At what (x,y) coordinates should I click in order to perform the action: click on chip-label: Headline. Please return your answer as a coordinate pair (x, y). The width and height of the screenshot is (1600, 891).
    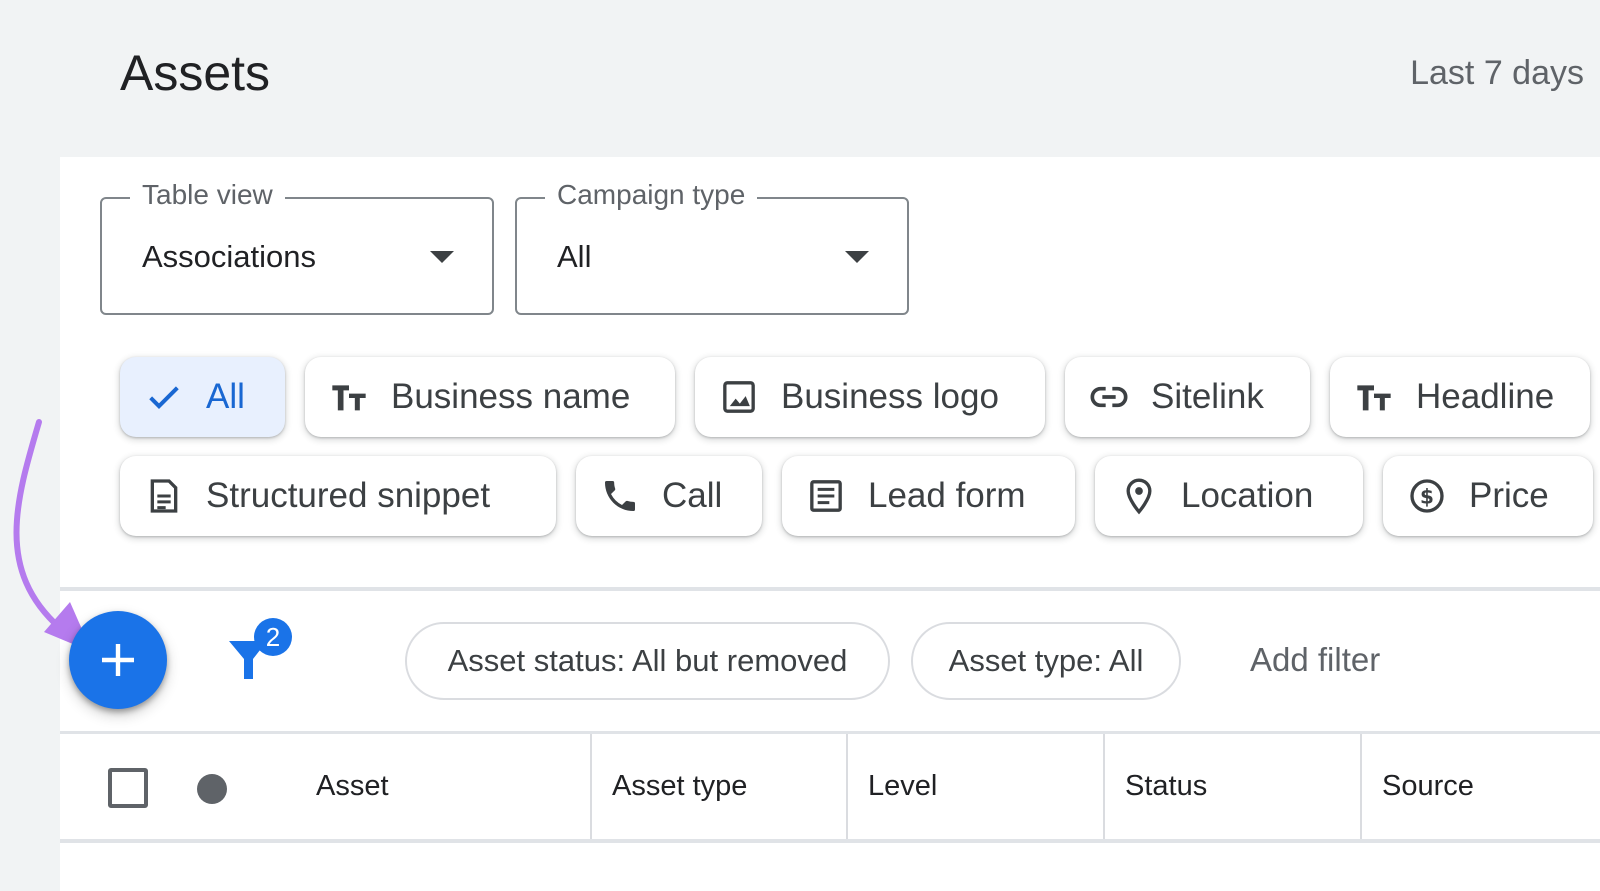
    Looking at the image, I should click on (1485, 396).